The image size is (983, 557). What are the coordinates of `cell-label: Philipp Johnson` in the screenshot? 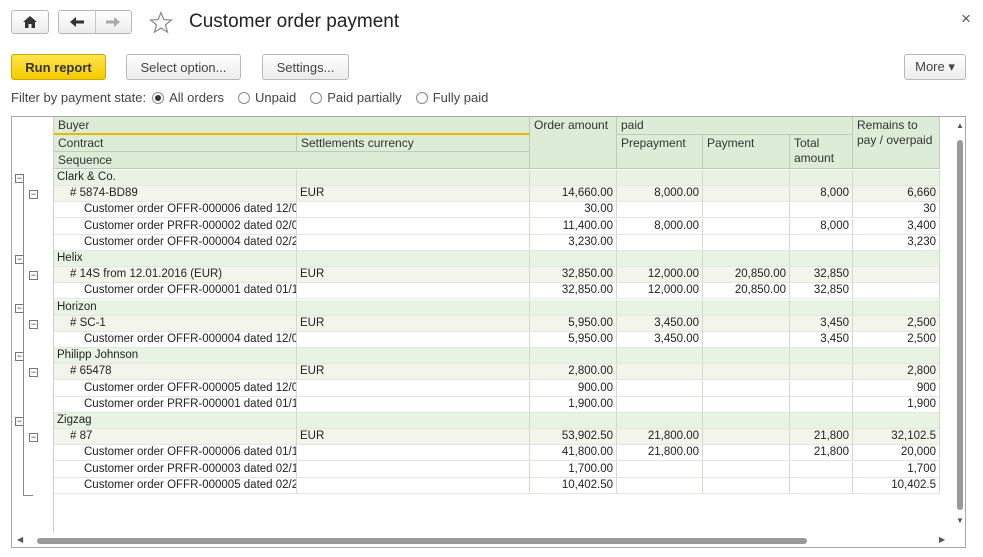 It's located at (175, 356).